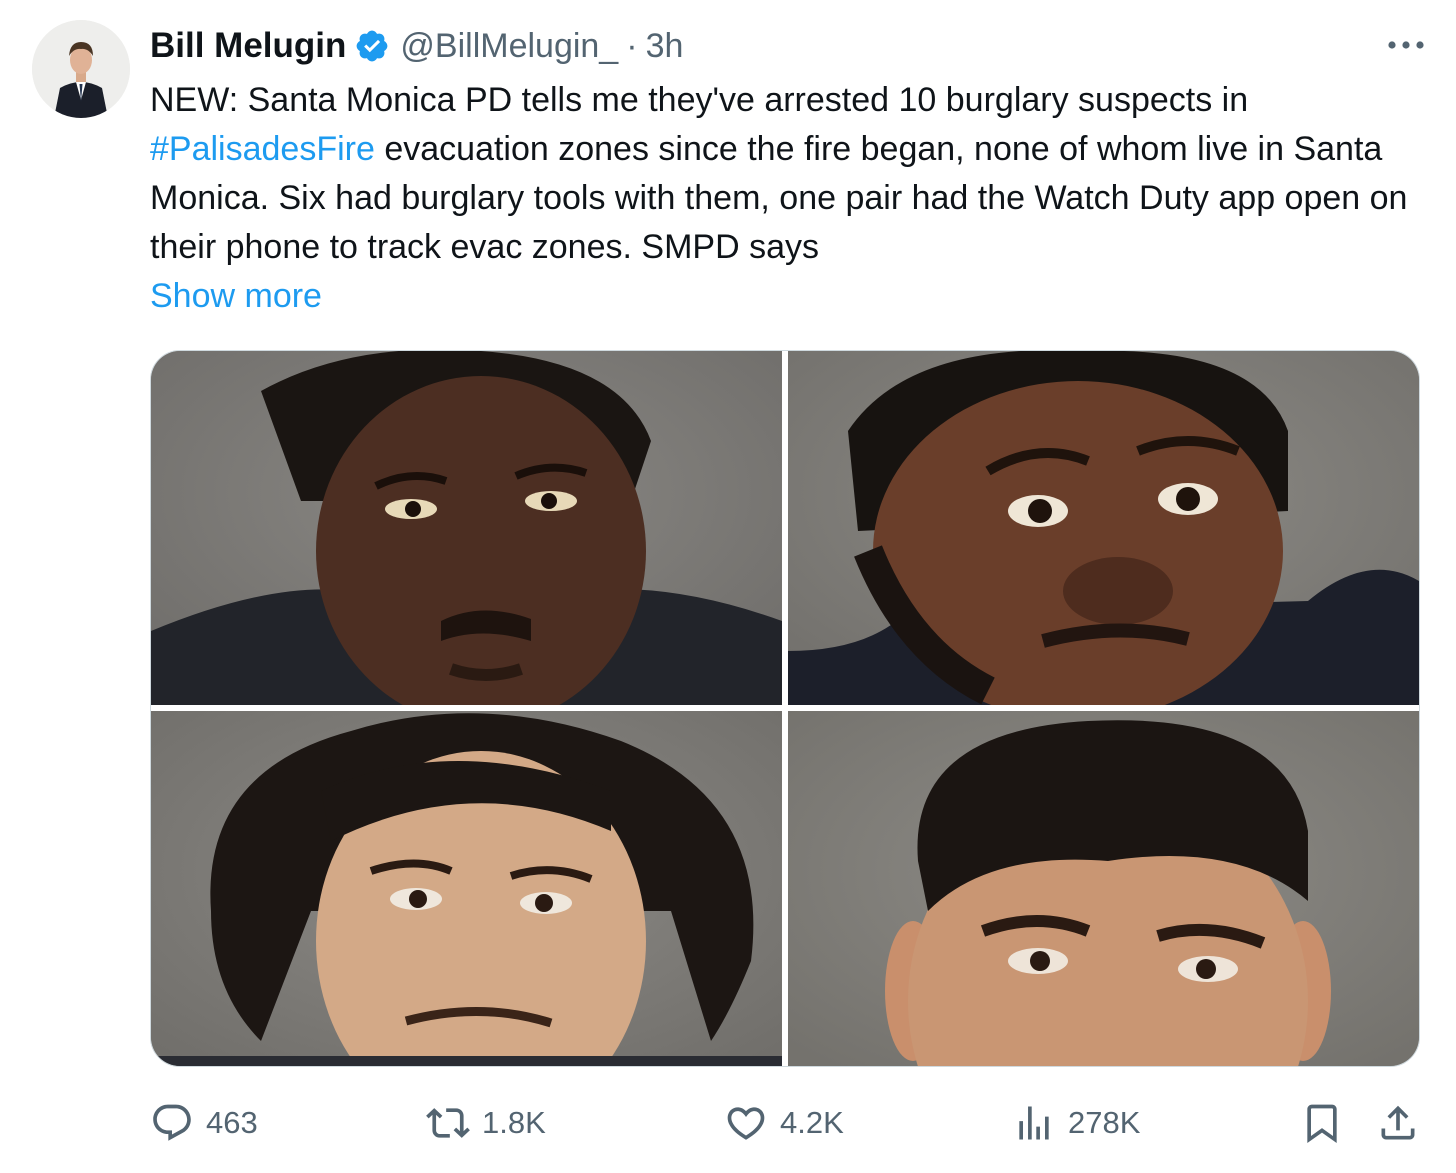  Describe the element at coordinates (746, 1123) in the screenshot. I see `heart-icon` at that location.